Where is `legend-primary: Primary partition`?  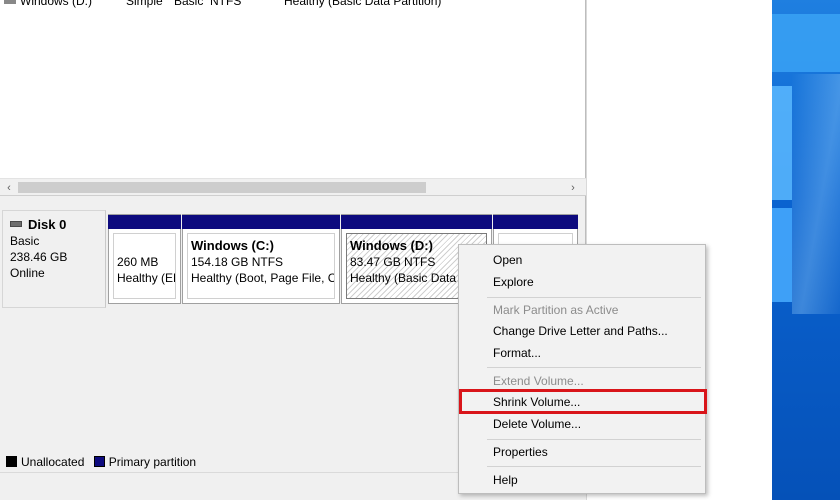 legend-primary: Primary partition is located at coordinates (152, 462).